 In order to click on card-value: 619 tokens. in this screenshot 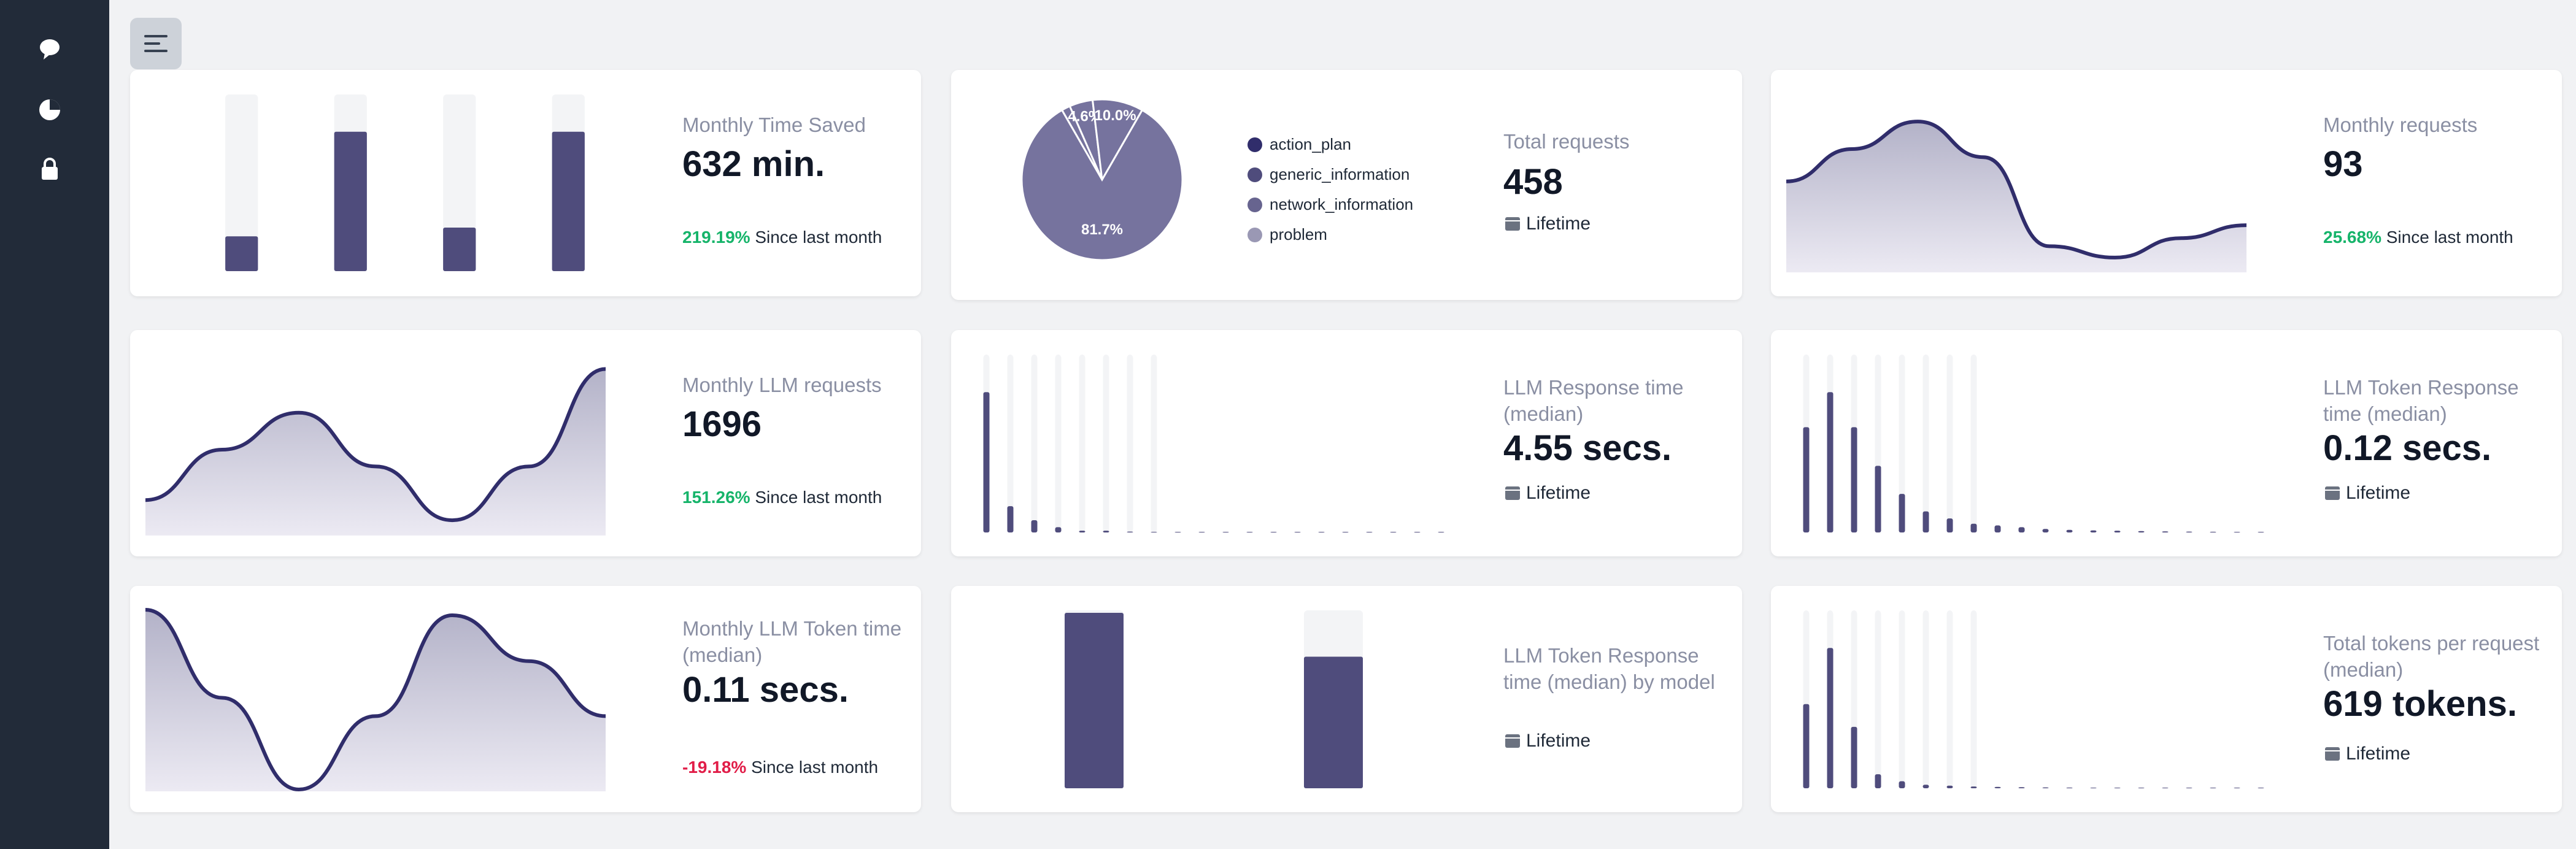, I will do `click(2420, 704)`.